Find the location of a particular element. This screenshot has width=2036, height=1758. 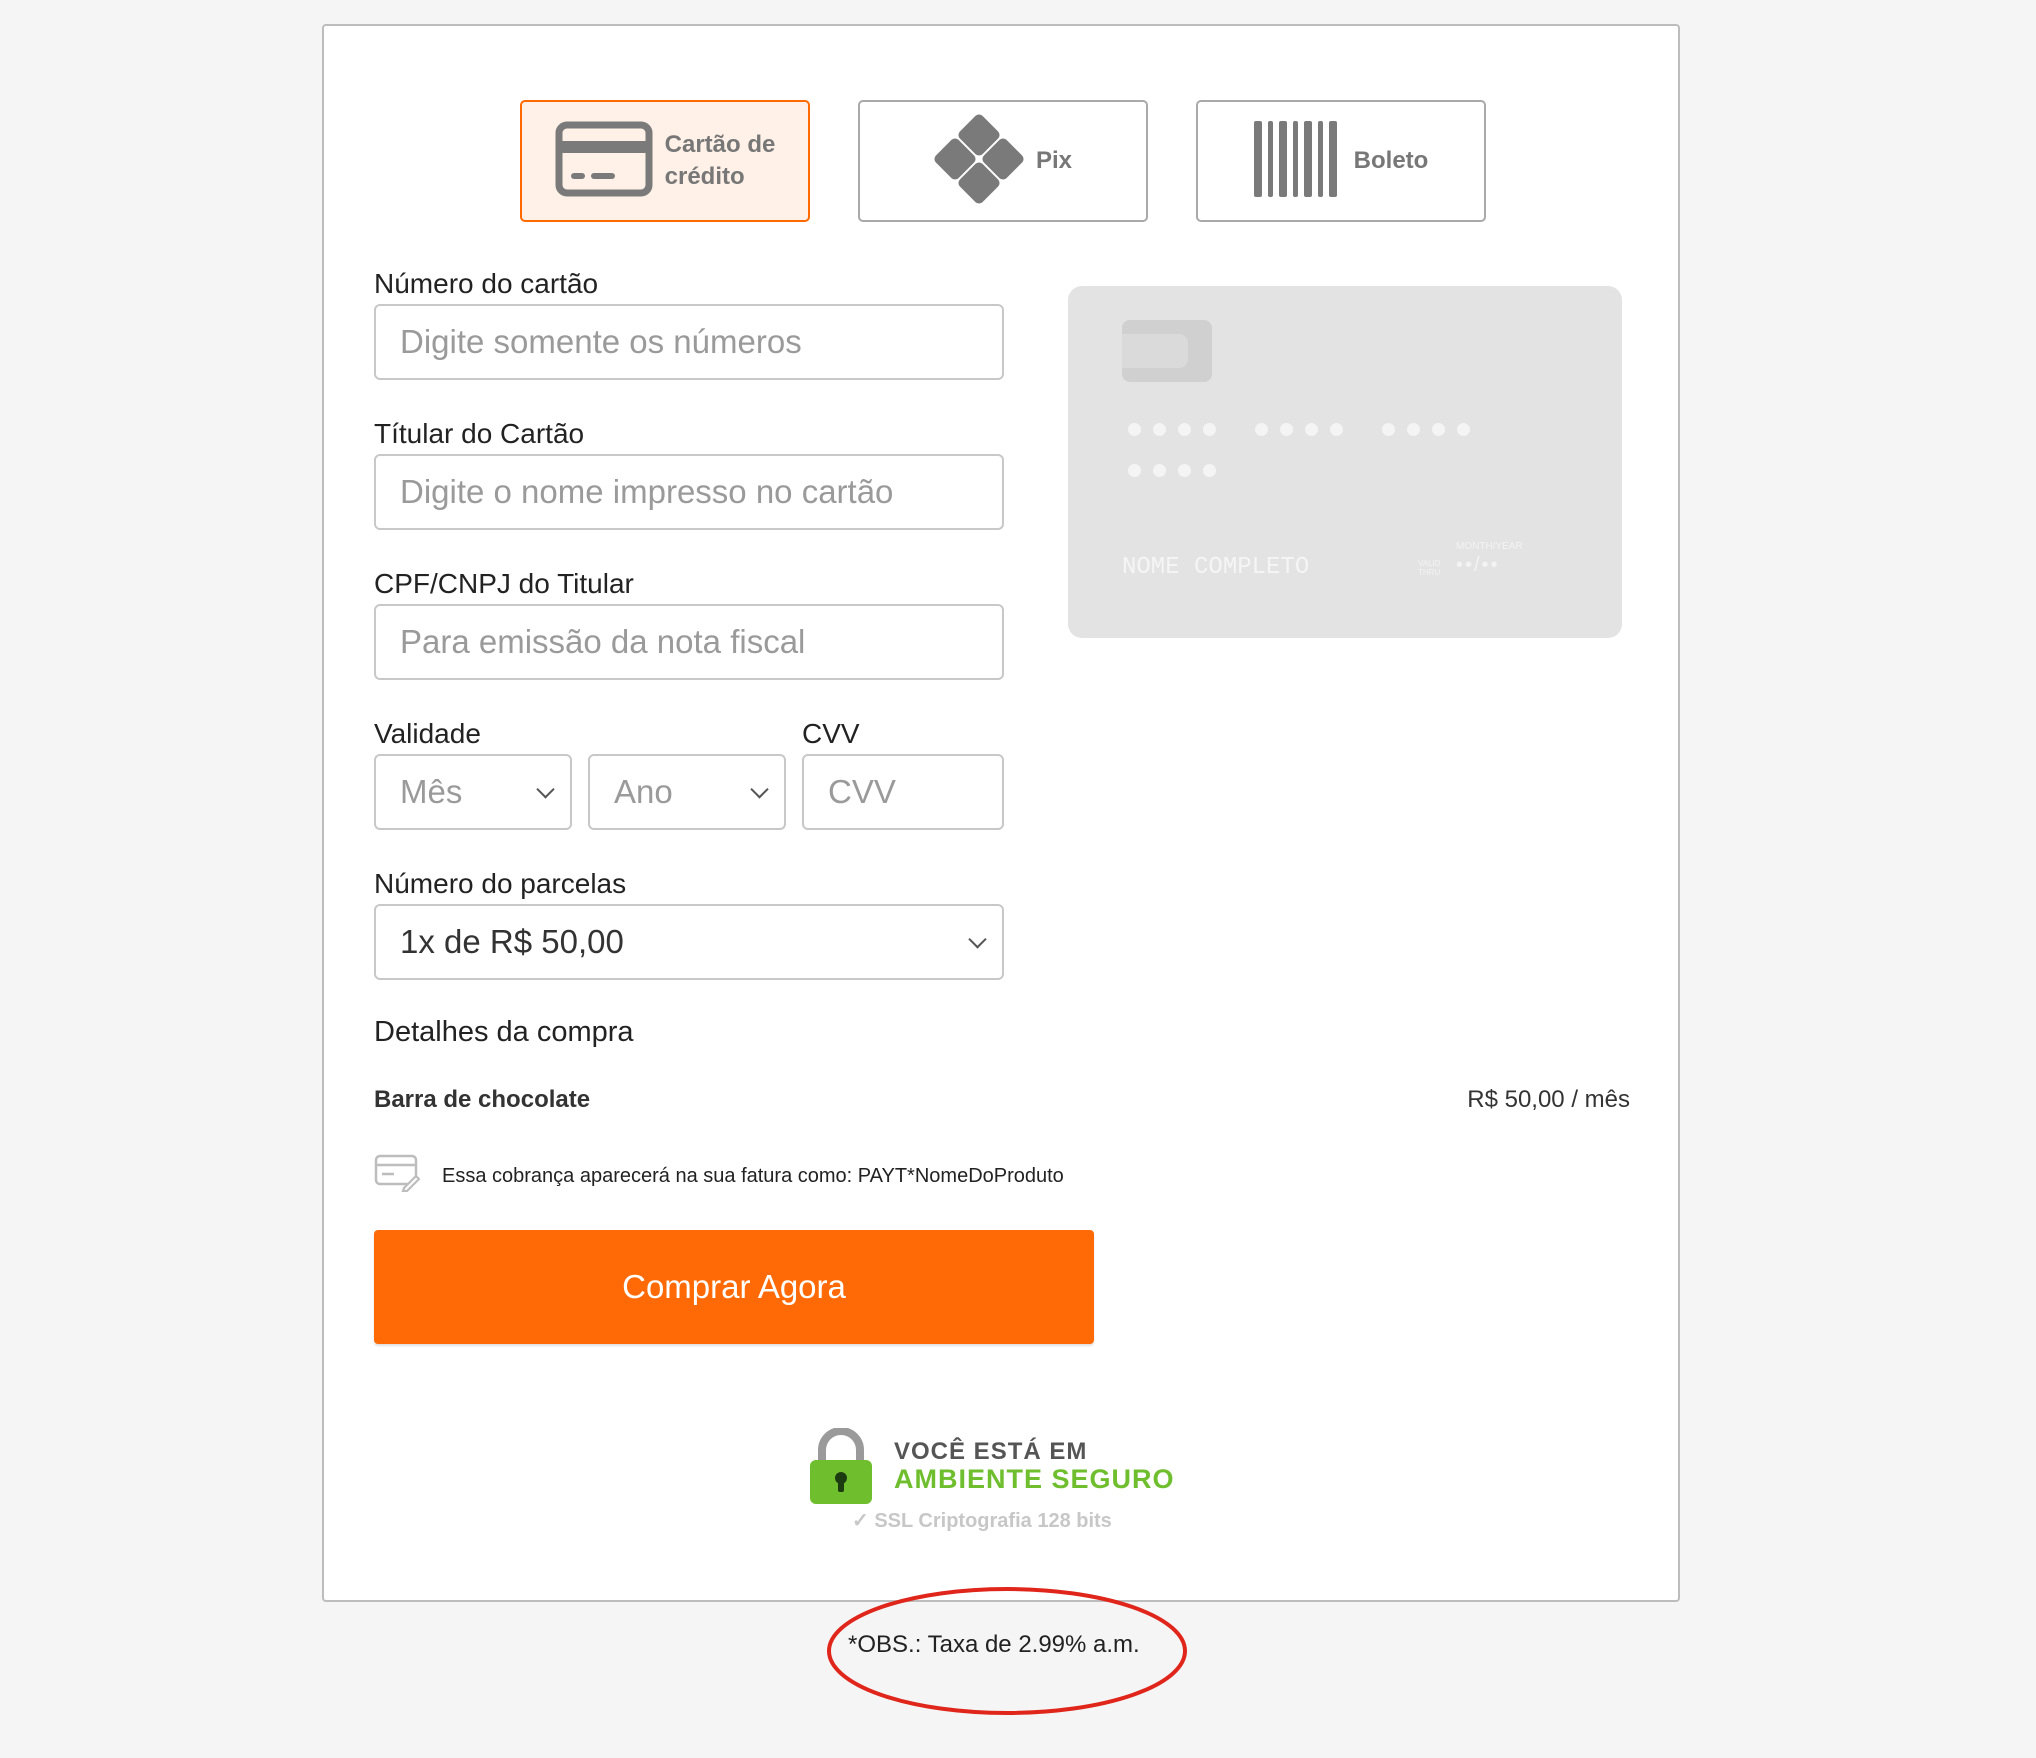

card-number-label: Número do cartão is located at coordinates (486, 283).